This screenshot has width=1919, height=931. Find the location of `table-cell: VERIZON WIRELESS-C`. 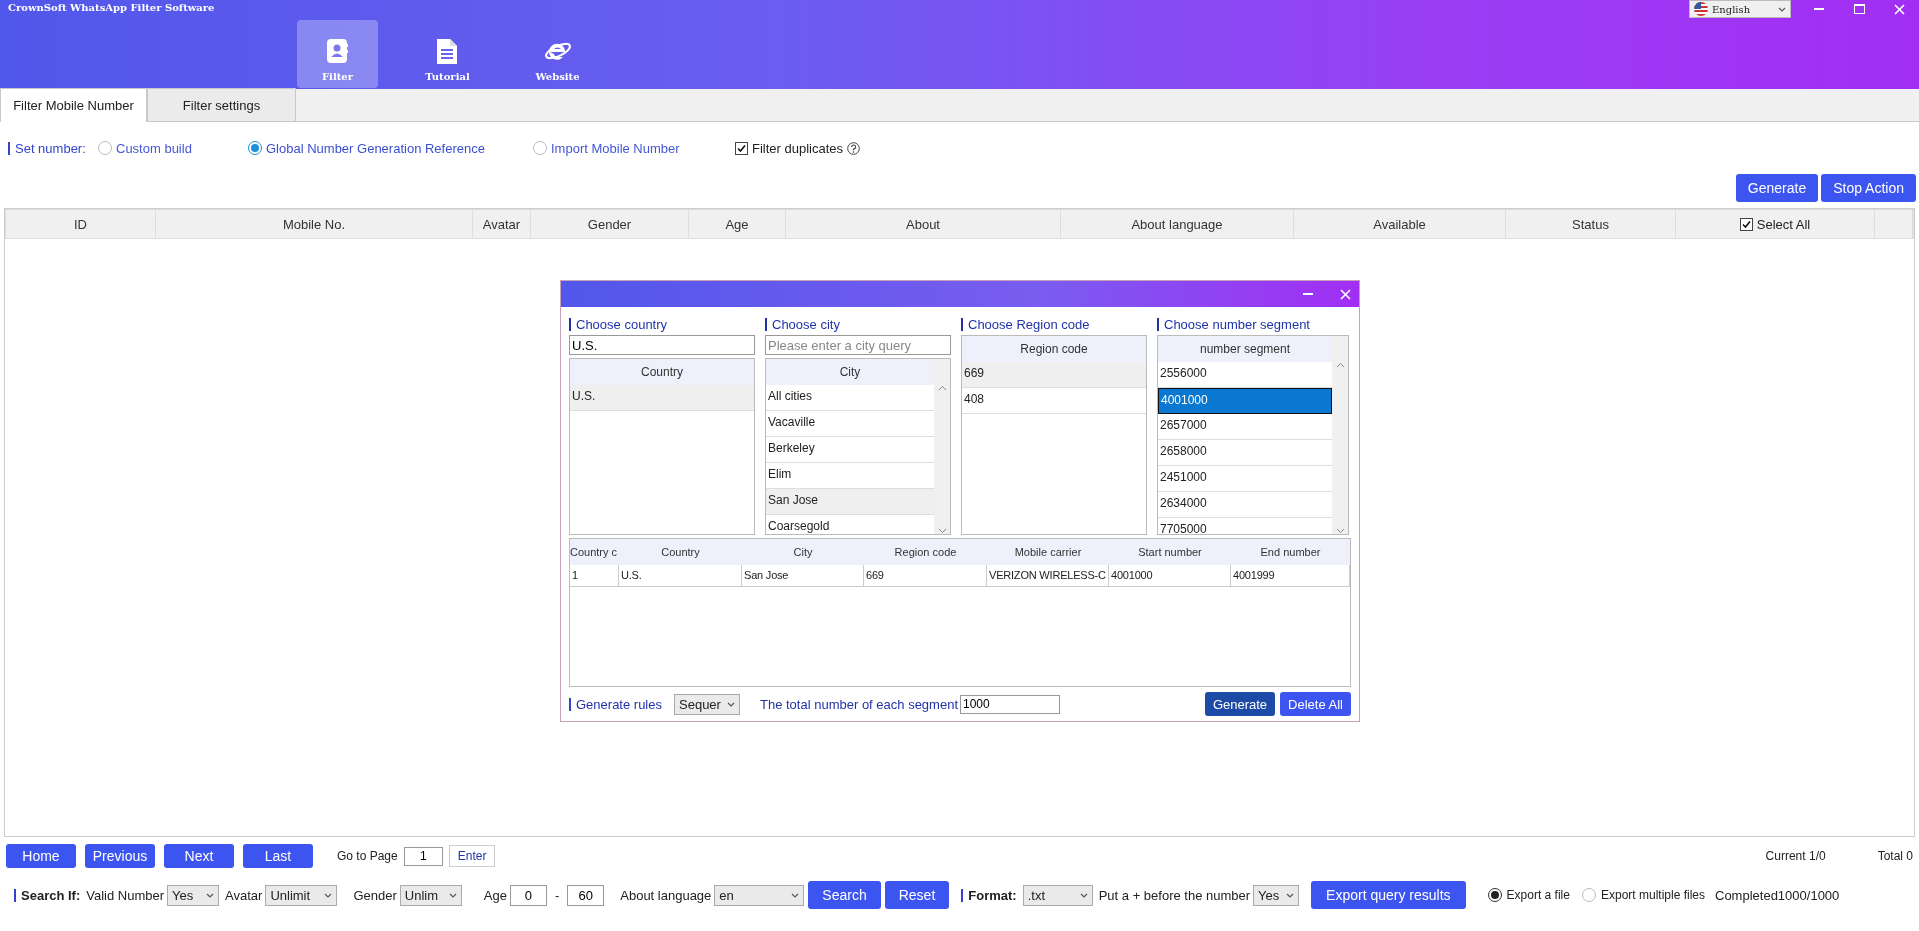

table-cell: VERIZON WIRELESS-C is located at coordinates (1048, 575).